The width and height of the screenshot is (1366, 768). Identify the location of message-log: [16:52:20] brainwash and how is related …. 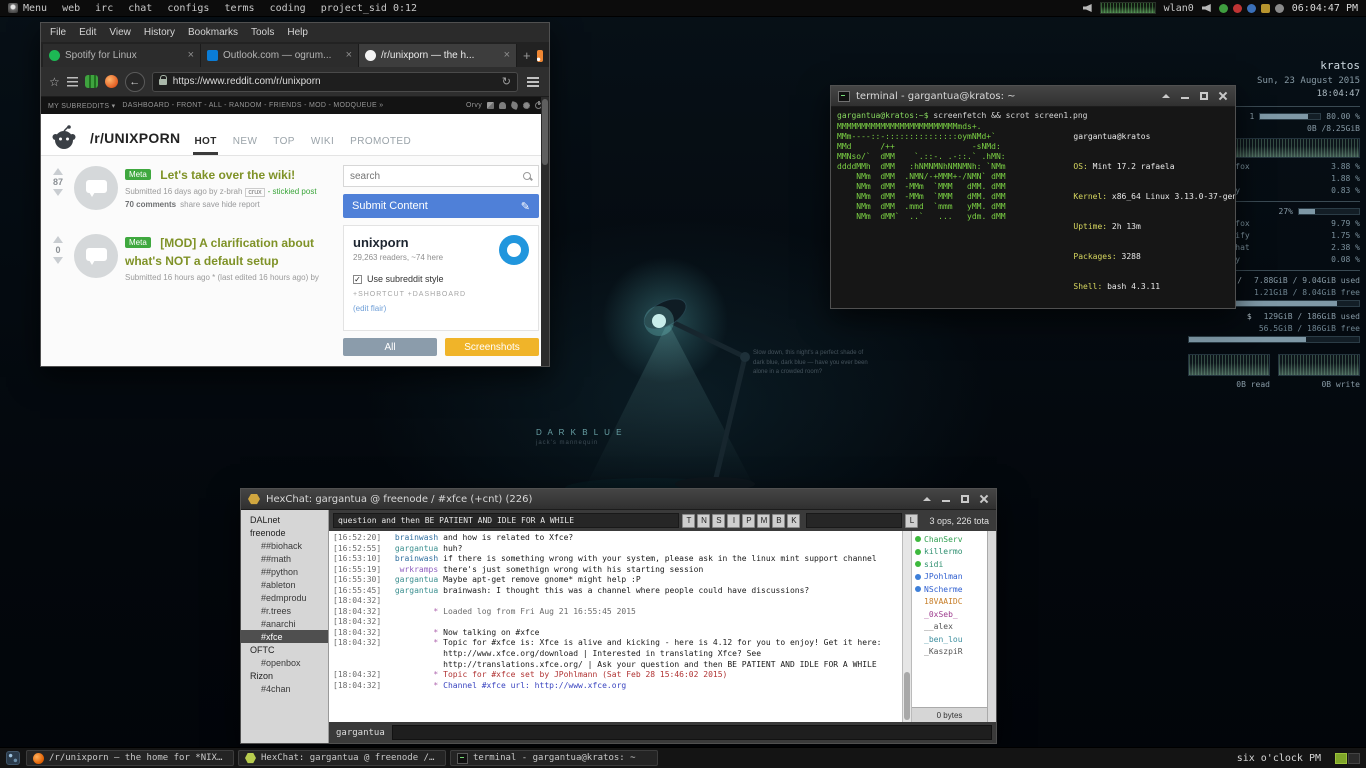
(615, 626).